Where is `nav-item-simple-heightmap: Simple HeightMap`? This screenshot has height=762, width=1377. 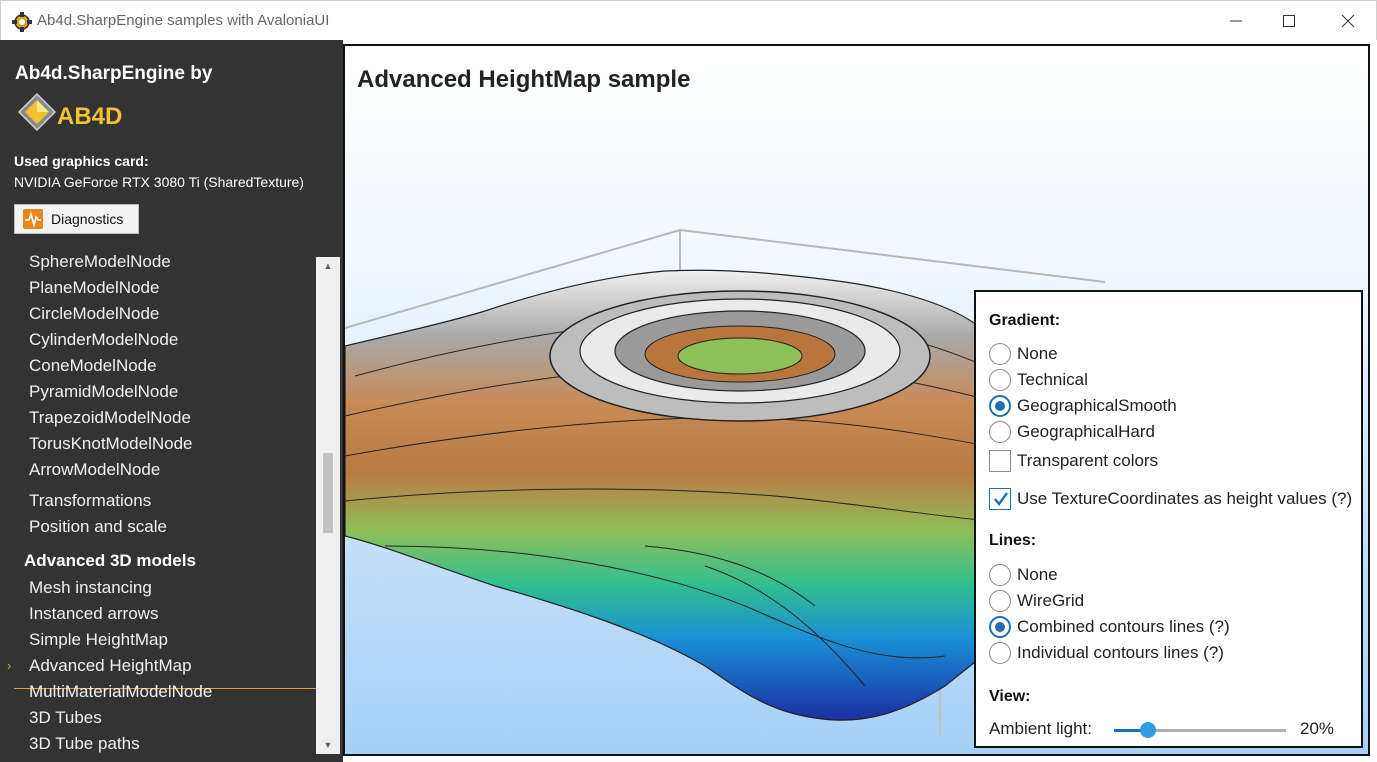 nav-item-simple-heightmap: Simple HeightMap is located at coordinates (98, 640).